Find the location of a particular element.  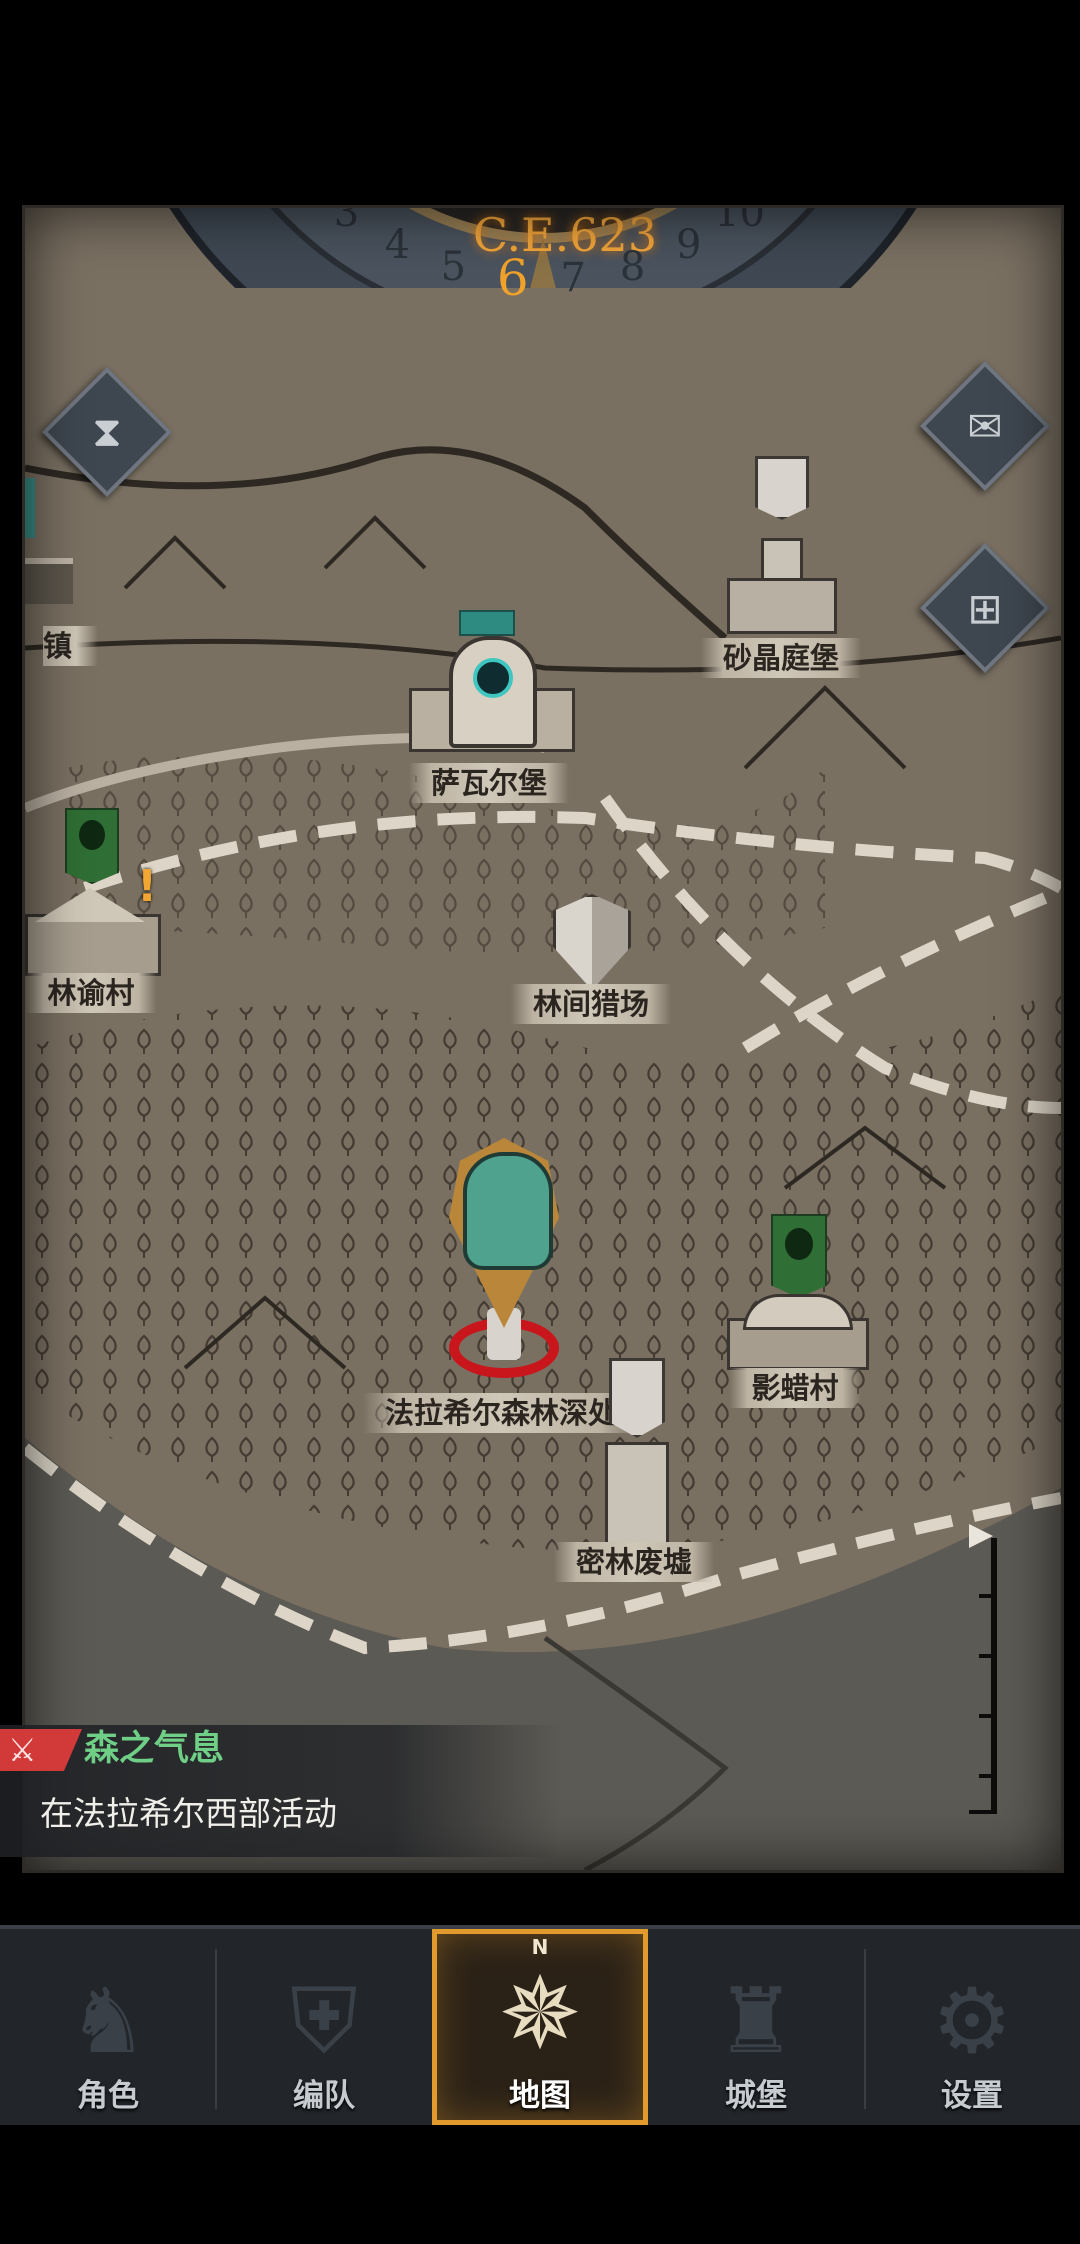

calendar-month: 4 is located at coordinates (397, 244).